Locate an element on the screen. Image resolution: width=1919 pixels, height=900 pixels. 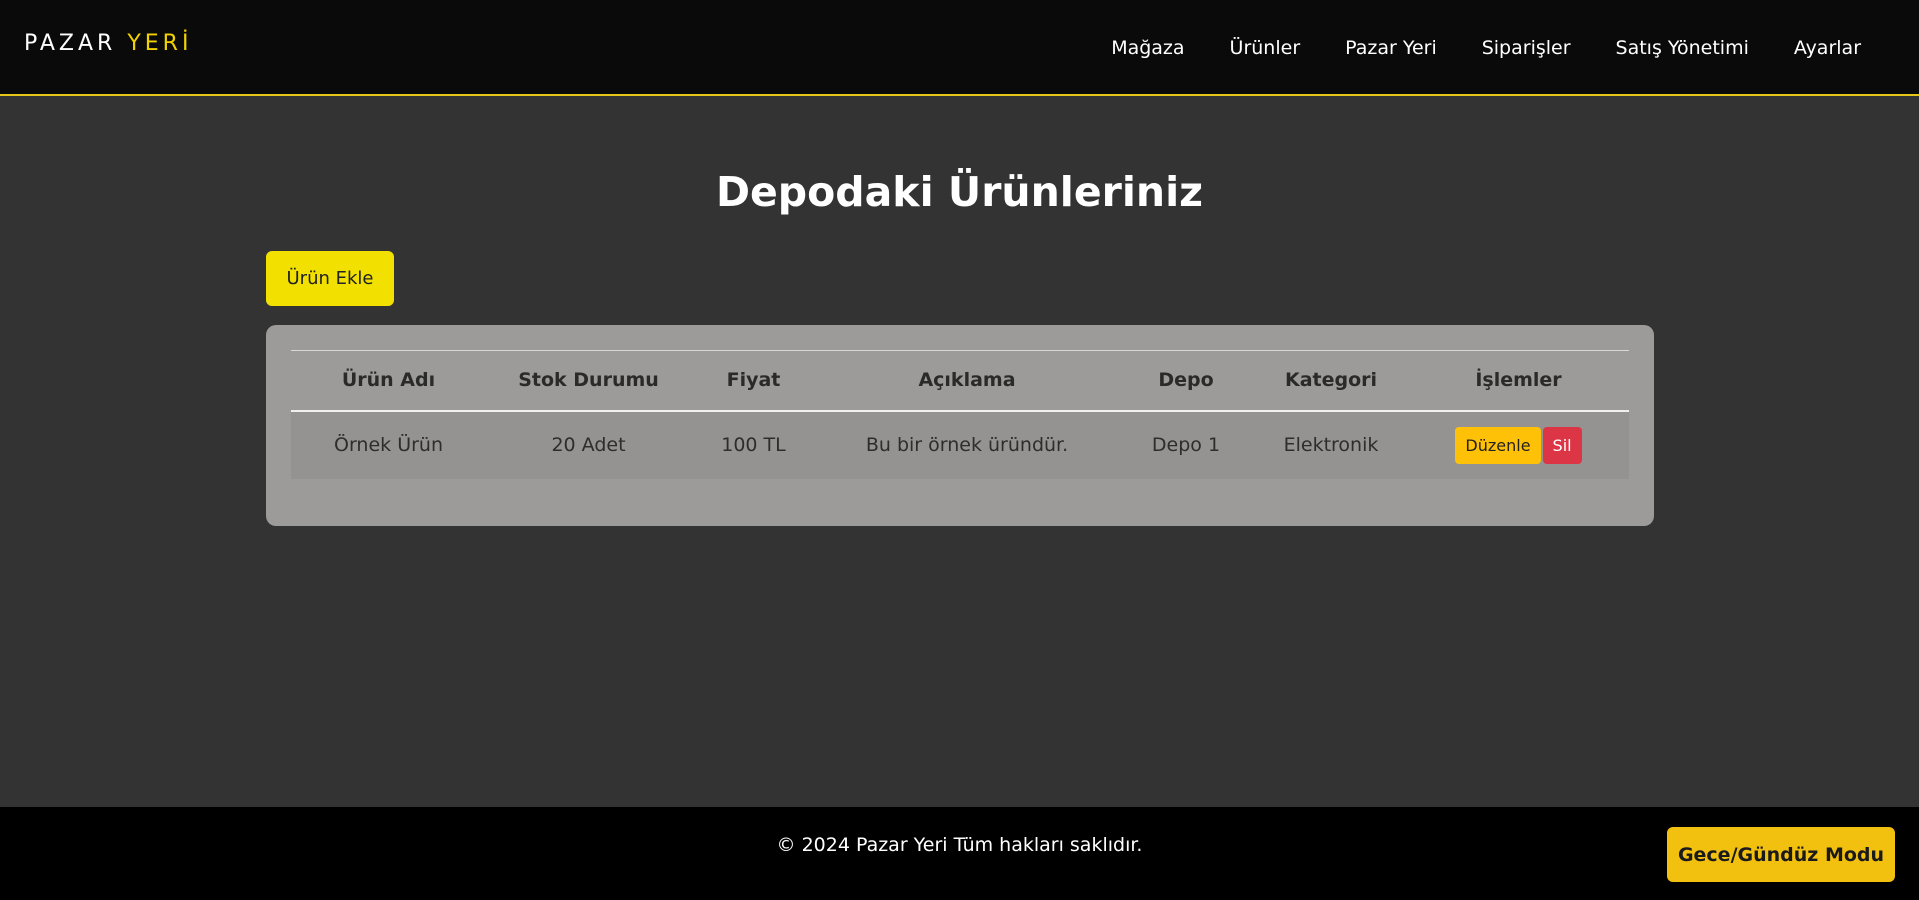
copyright-text: © 2024 Pazar Yeri Tüm hakları saklıdır. is located at coordinates (959, 845).